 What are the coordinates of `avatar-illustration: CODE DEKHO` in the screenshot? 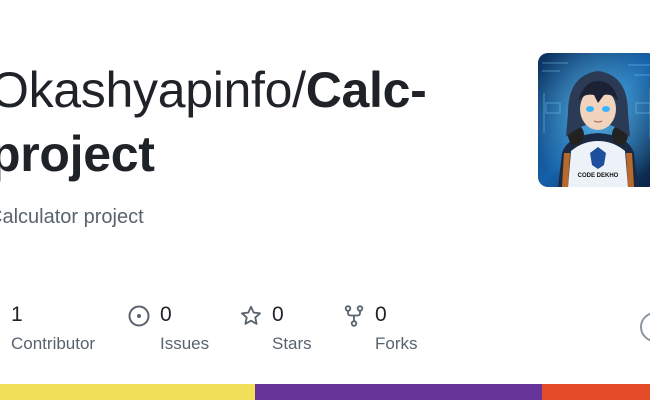 It's located at (594, 120).